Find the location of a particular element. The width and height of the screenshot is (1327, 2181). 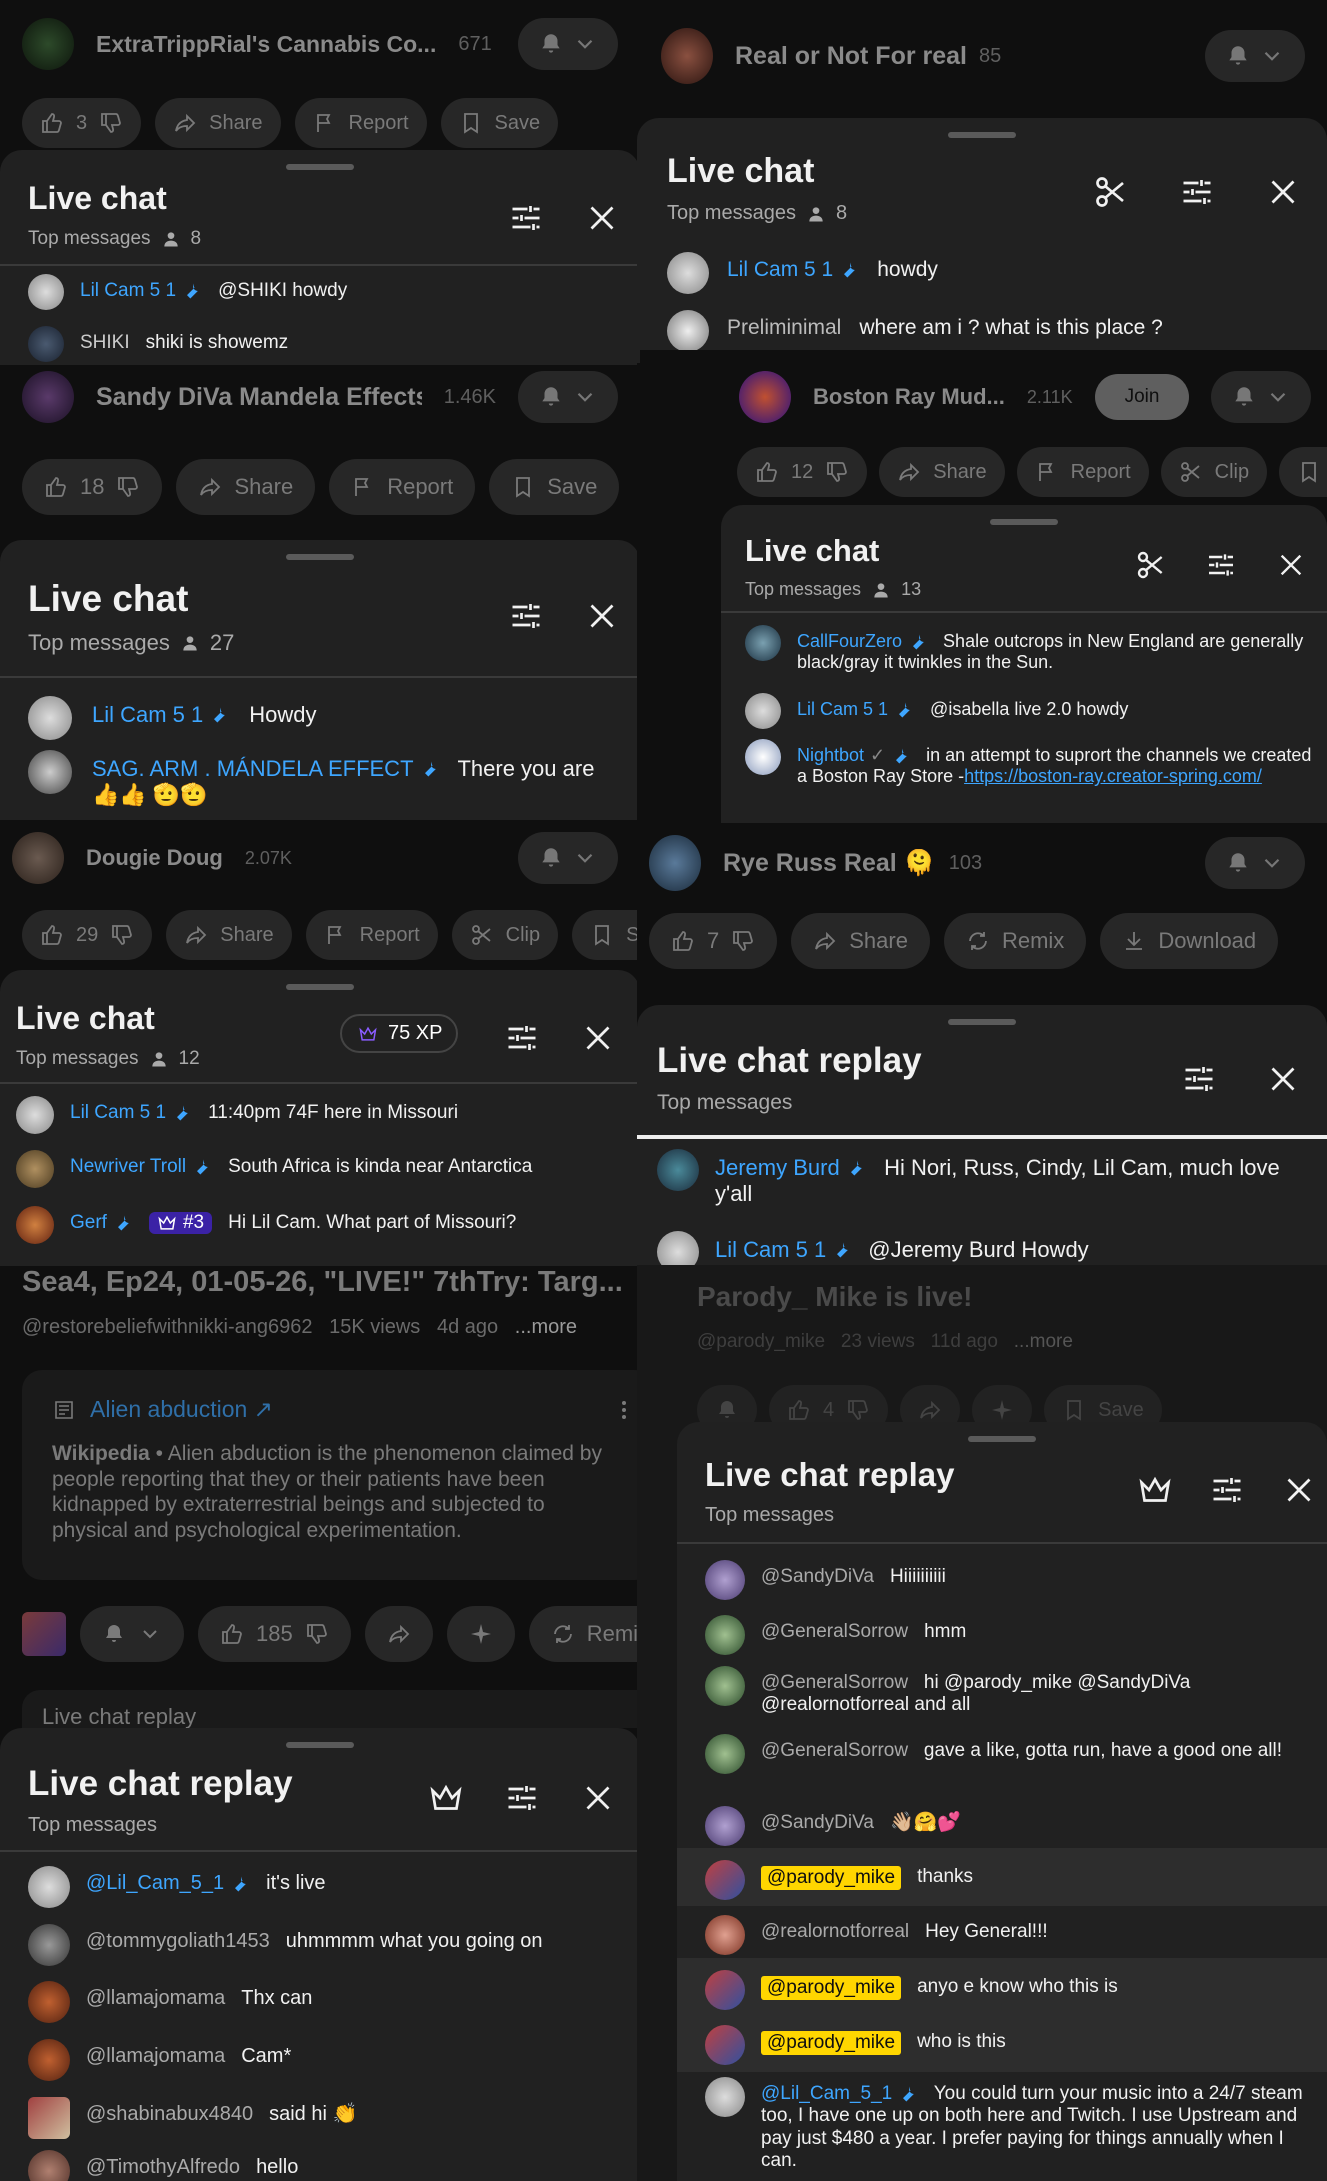

author-name: @TimothyAlfredo is located at coordinates (163, 2168).